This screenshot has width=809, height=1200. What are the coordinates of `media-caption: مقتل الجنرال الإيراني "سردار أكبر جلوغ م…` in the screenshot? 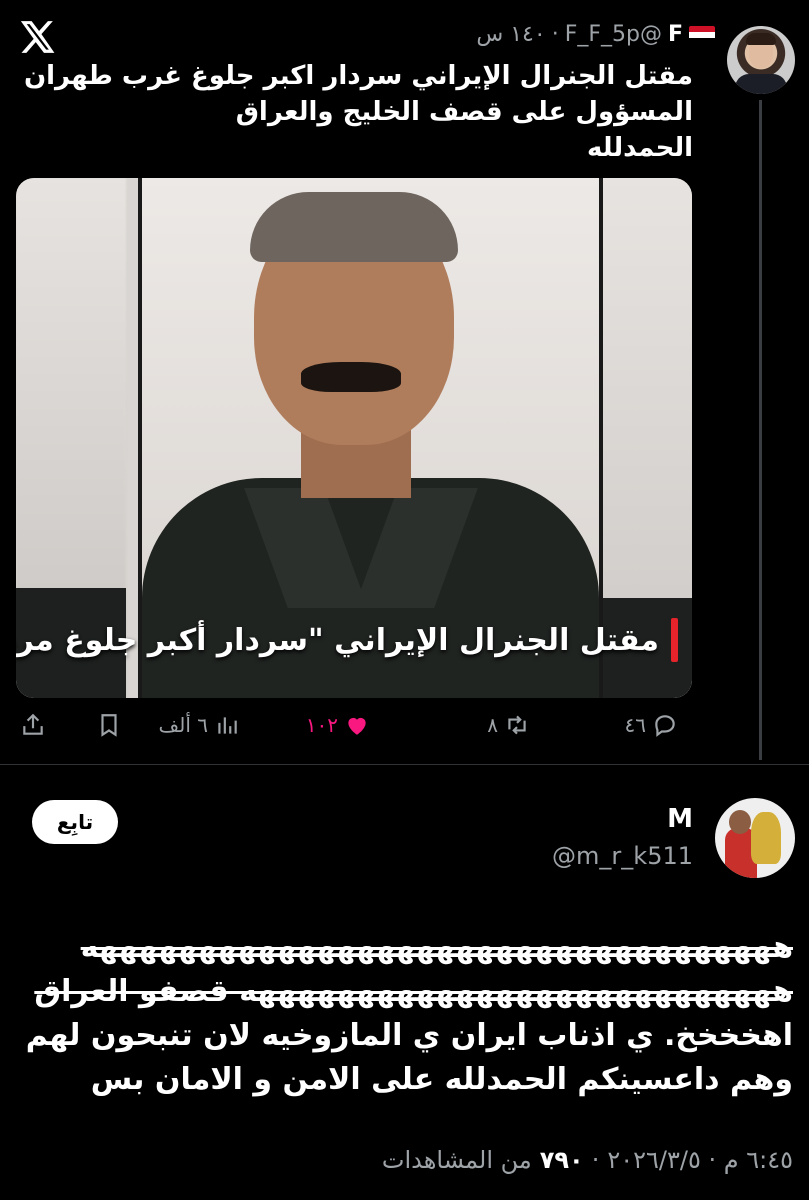 It's located at (347, 640).